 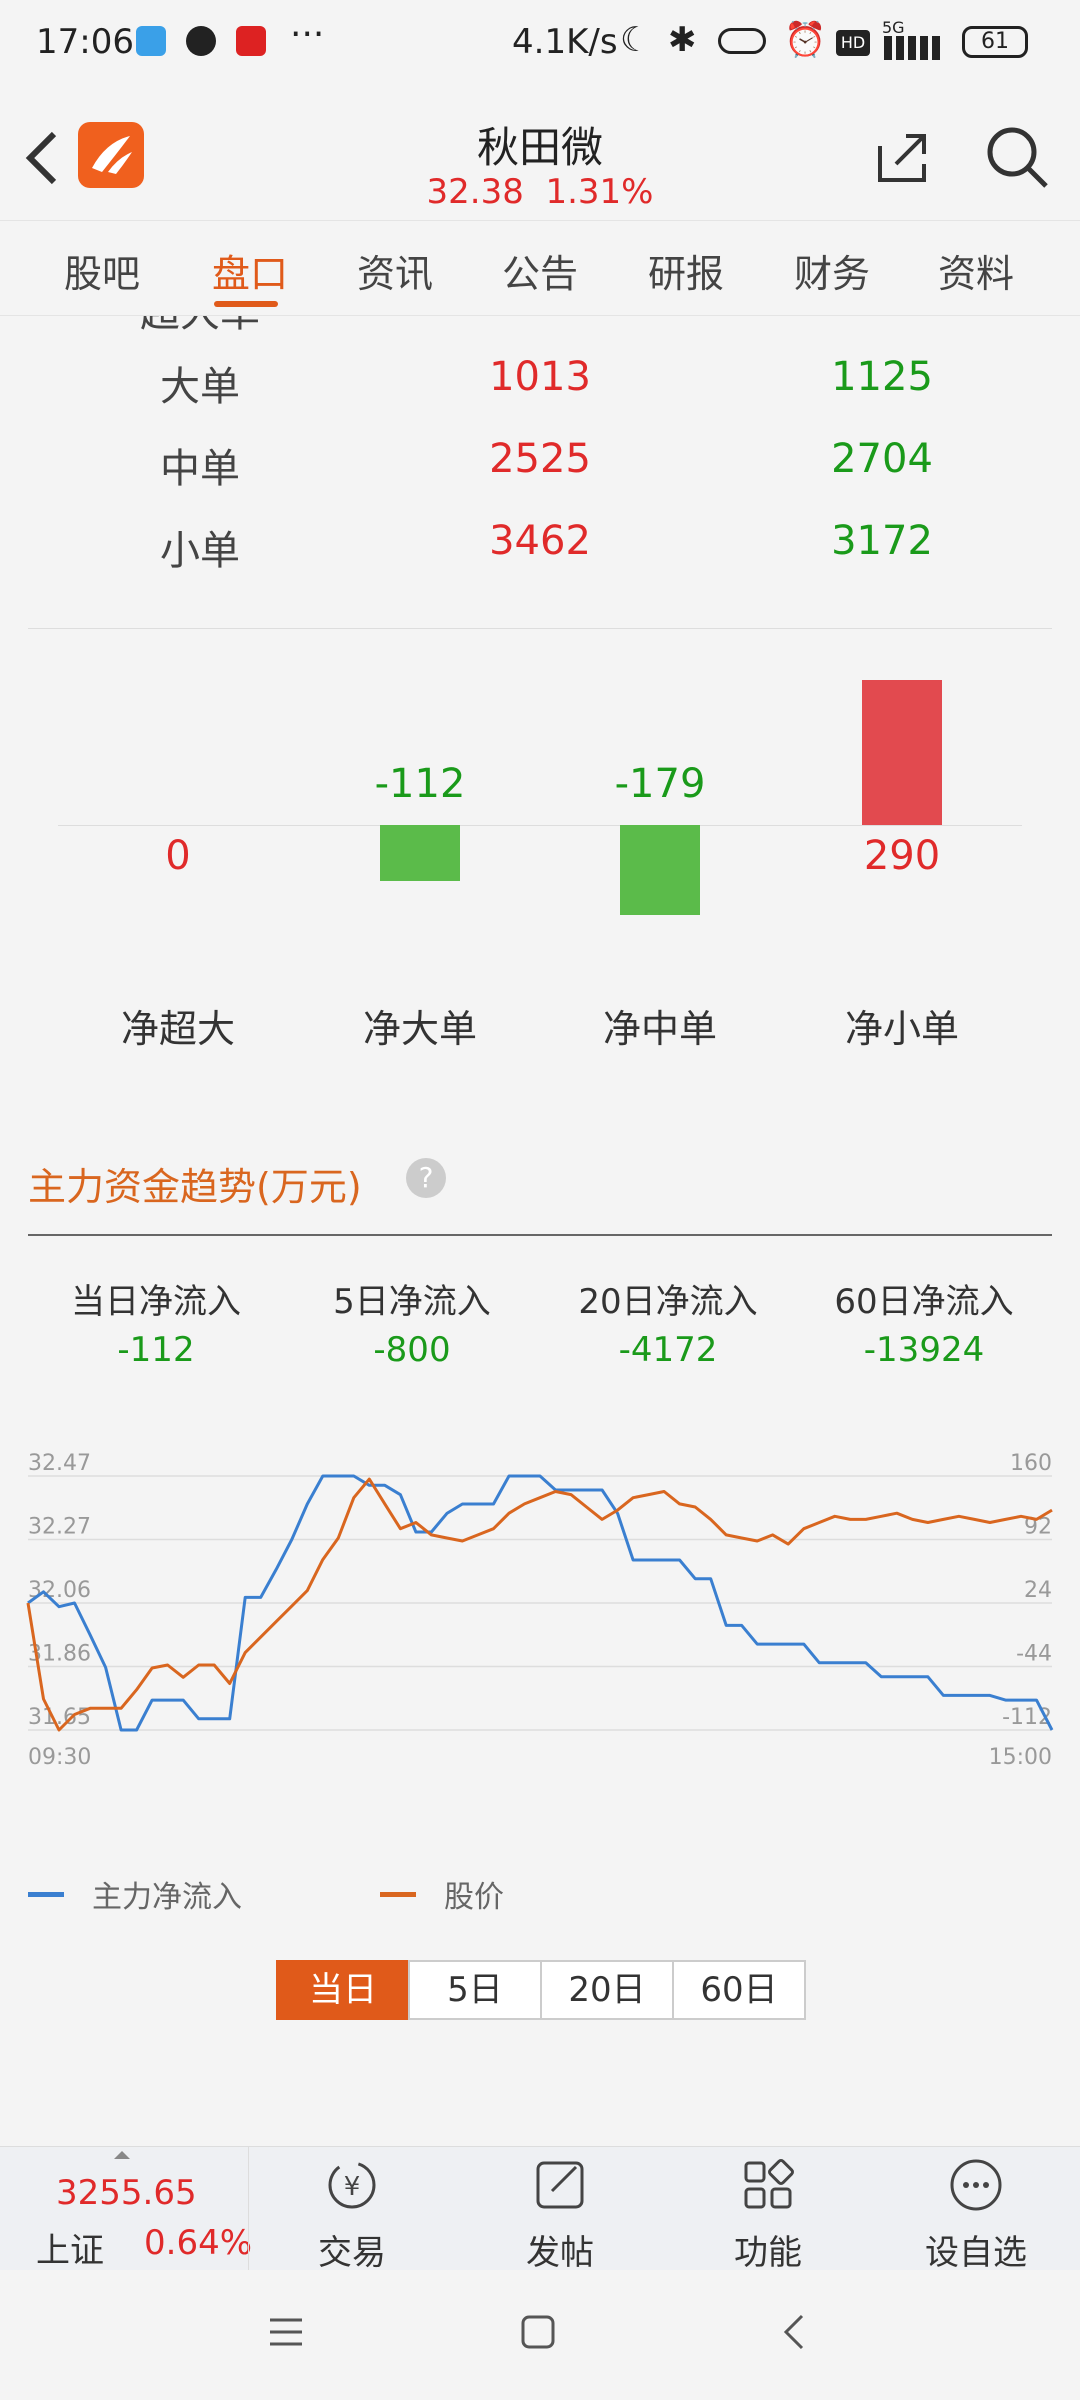 What do you see at coordinates (742, 41) in the screenshot?
I see `vibrate-icon` at bounding box center [742, 41].